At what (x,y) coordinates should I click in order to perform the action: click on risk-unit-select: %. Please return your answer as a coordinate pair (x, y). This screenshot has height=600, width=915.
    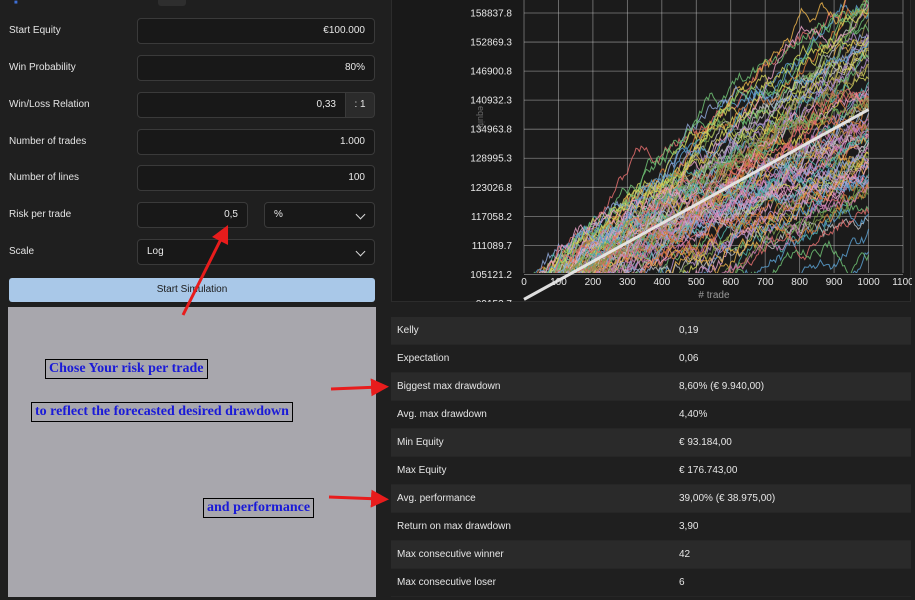
    Looking at the image, I should click on (319, 215).